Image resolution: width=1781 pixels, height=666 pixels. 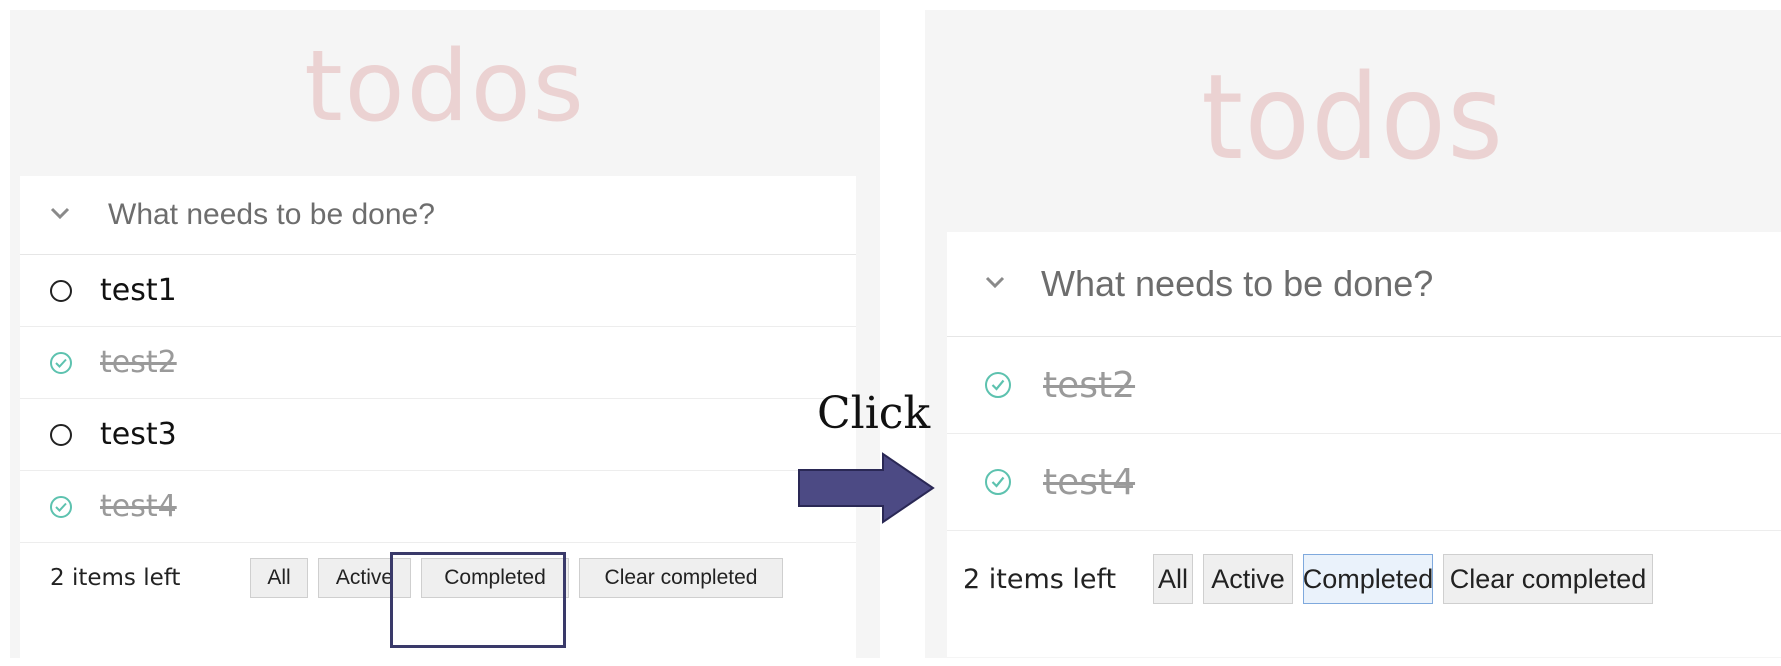 I want to click on todo-text: test3, so click(x=138, y=434).